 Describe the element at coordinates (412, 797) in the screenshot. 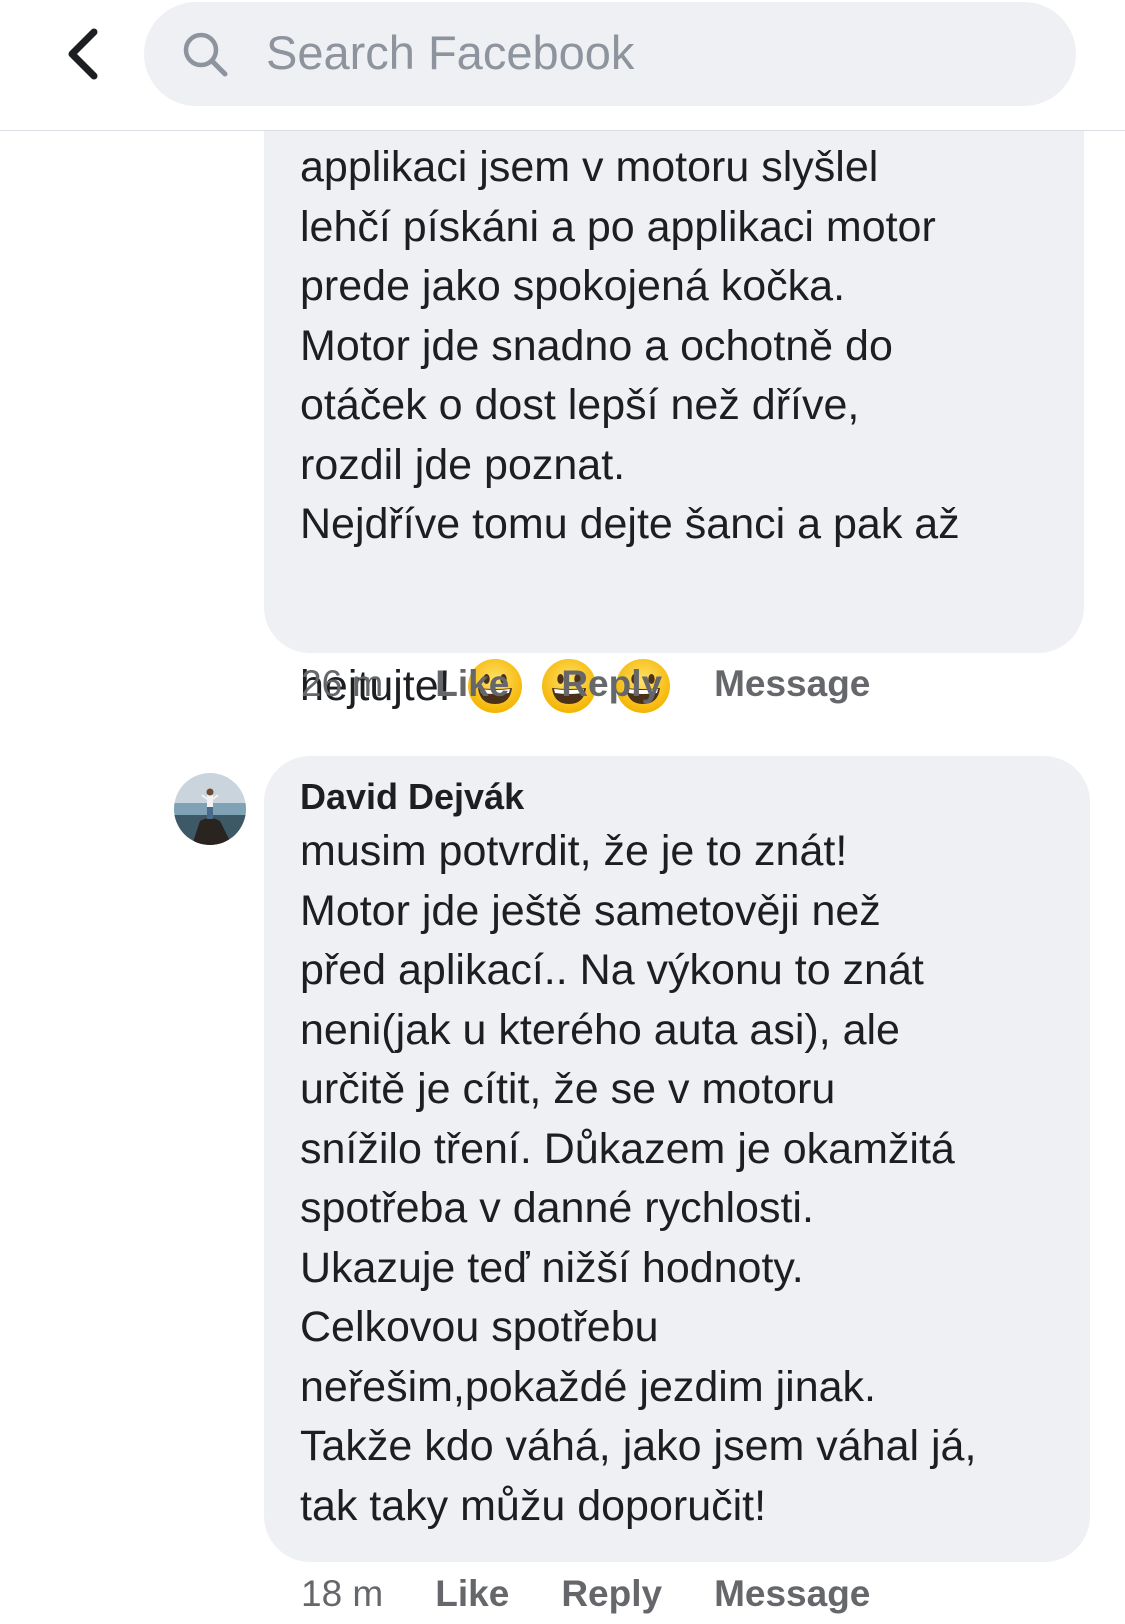

I see `comment-author: David Dejvák` at that location.